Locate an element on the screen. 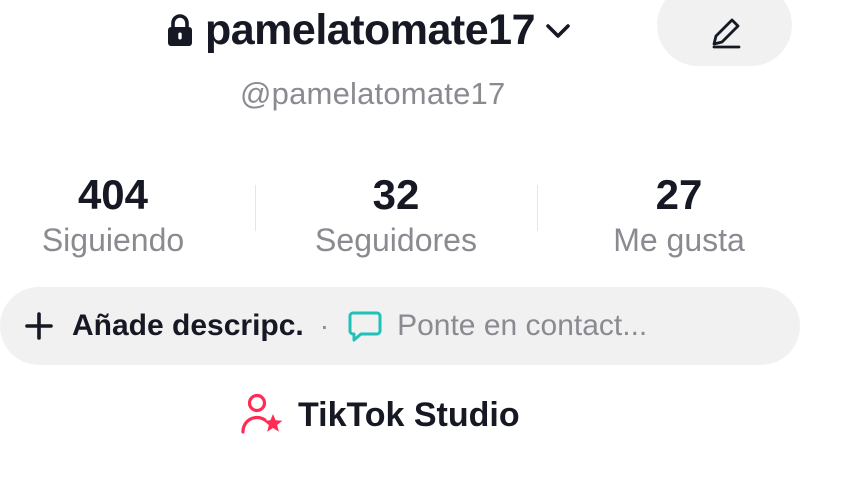 The image size is (844, 484). edit-profile-button is located at coordinates (724, 33).